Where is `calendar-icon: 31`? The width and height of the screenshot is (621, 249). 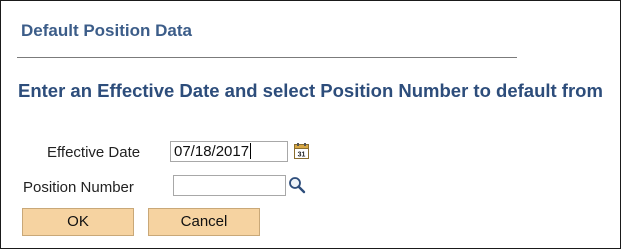
calendar-icon: 31 is located at coordinates (301, 151).